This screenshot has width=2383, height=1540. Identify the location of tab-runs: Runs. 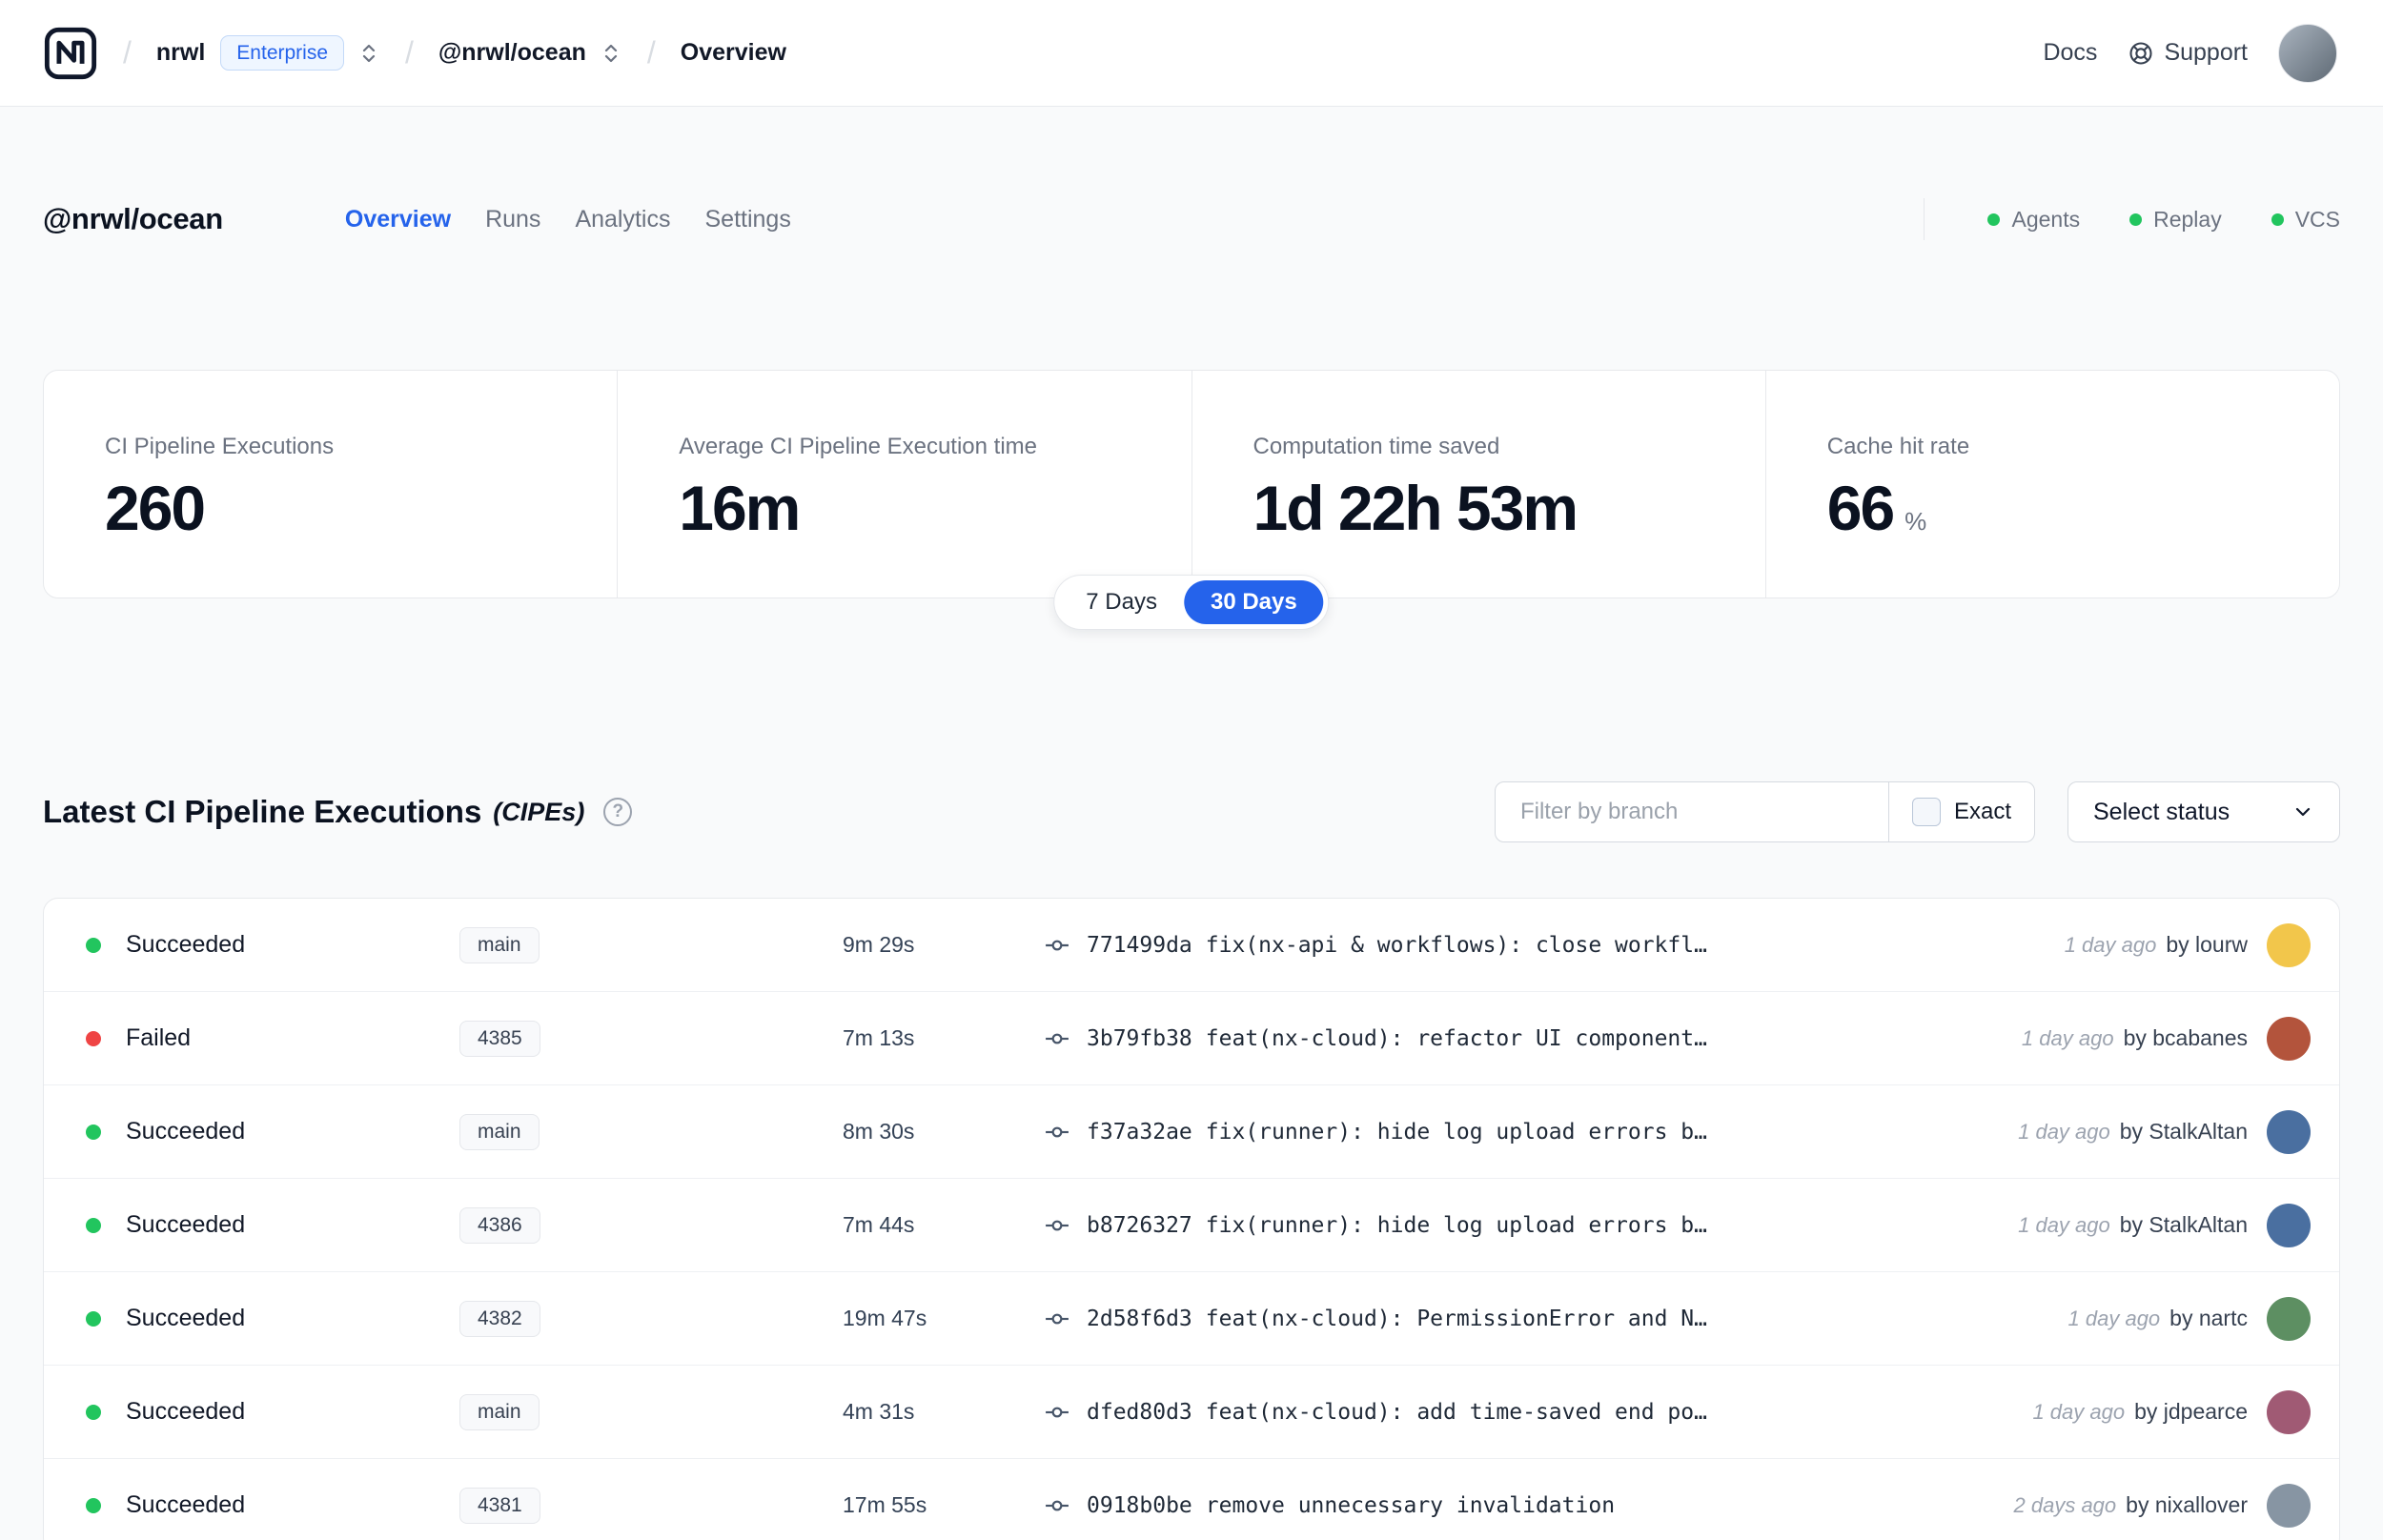
(513, 219).